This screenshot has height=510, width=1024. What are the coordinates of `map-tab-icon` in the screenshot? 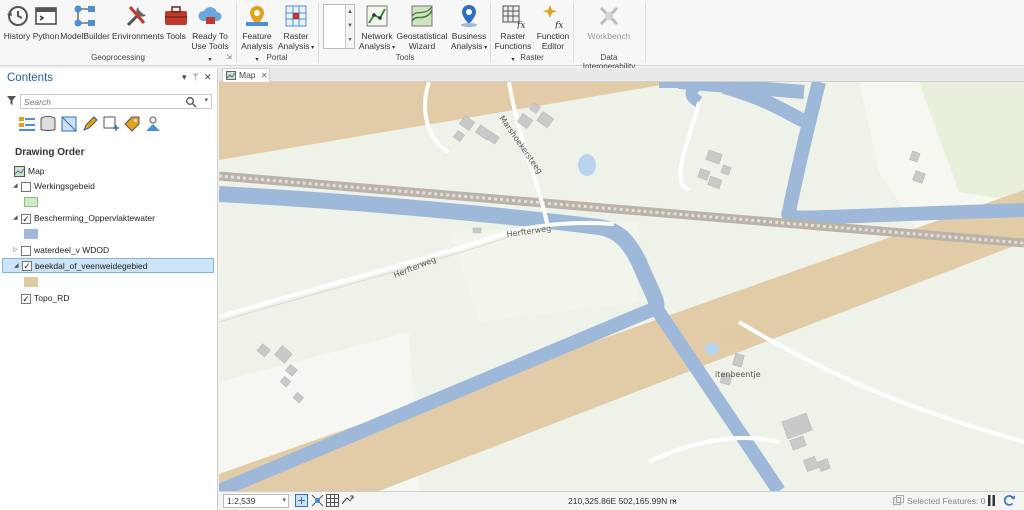 It's located at (231, 75).